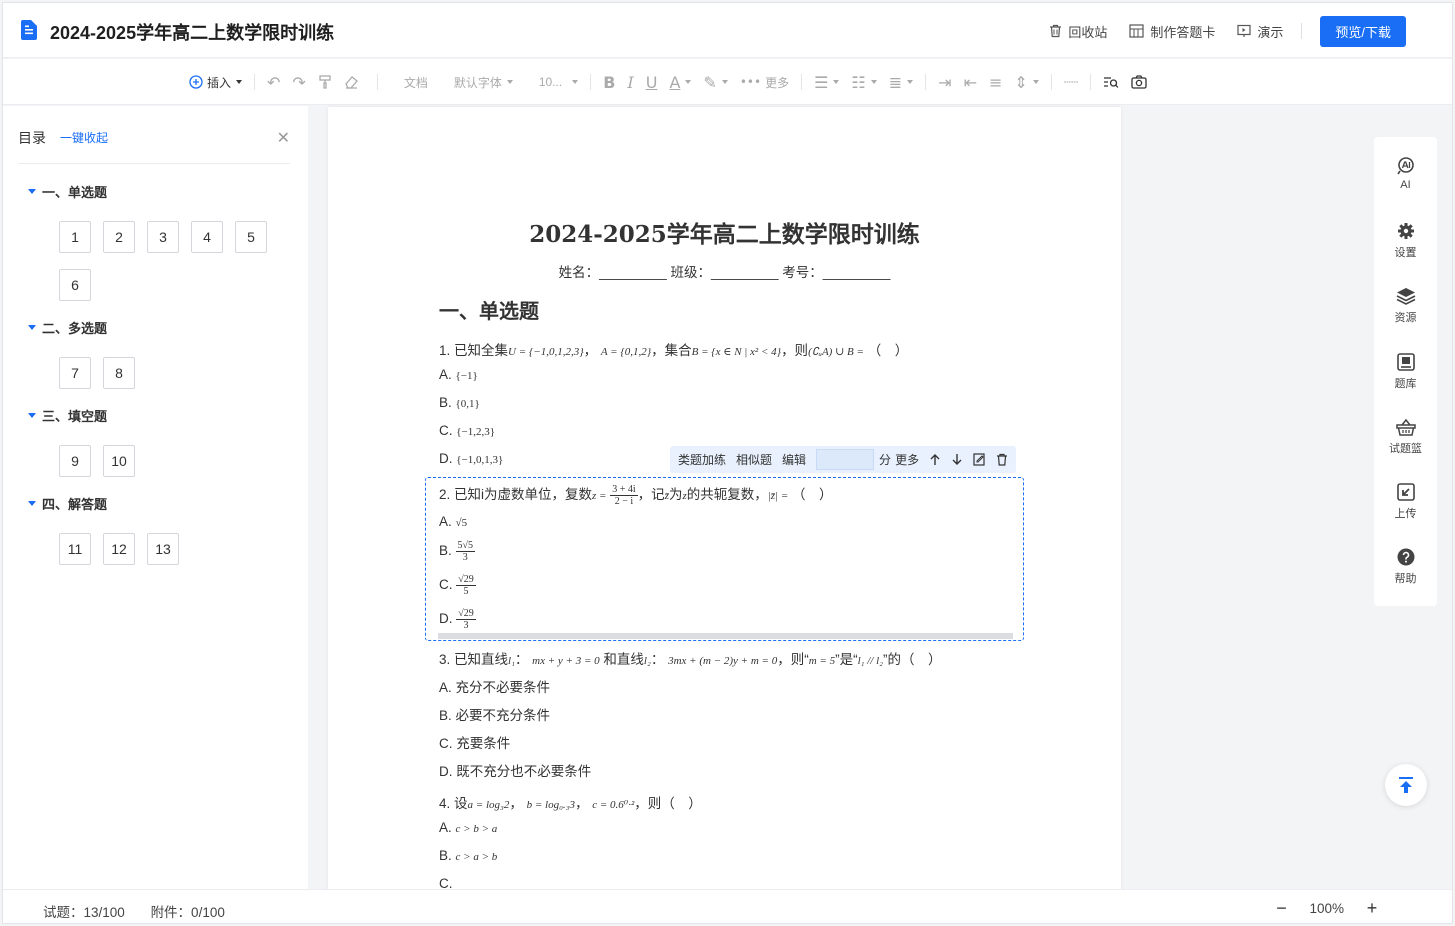 This screenshot has width=1455, height=926. What do you see at coordinates (1139, 82) in the screenshot?
I see `screenshot-button` at bounding box center [1139, 82].